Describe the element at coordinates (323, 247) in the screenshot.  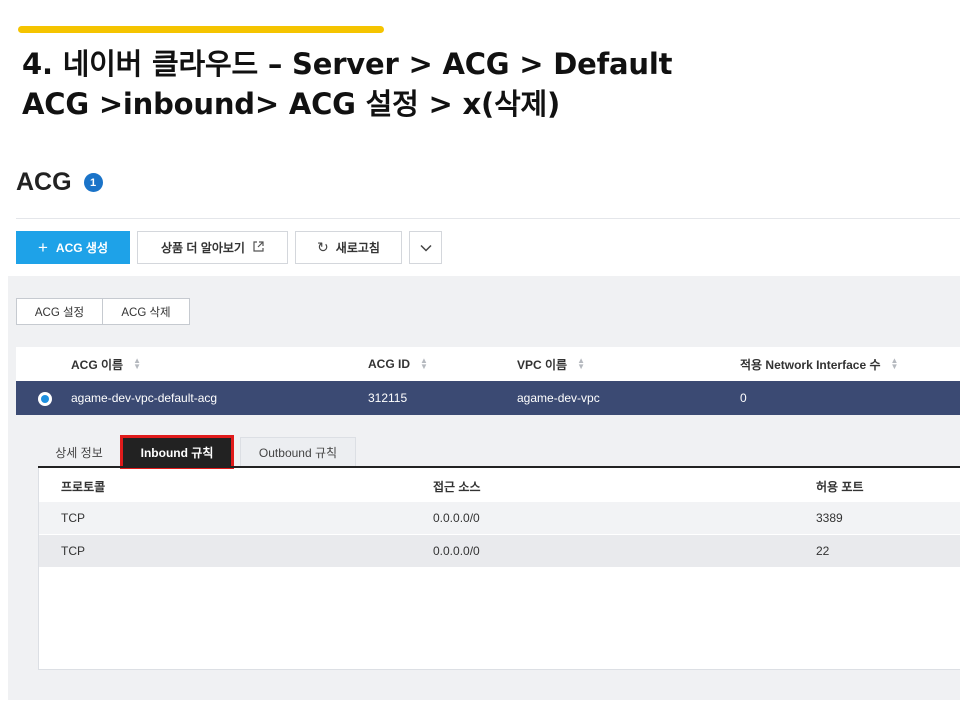
I see `refresh-icon: ↻` at that location.